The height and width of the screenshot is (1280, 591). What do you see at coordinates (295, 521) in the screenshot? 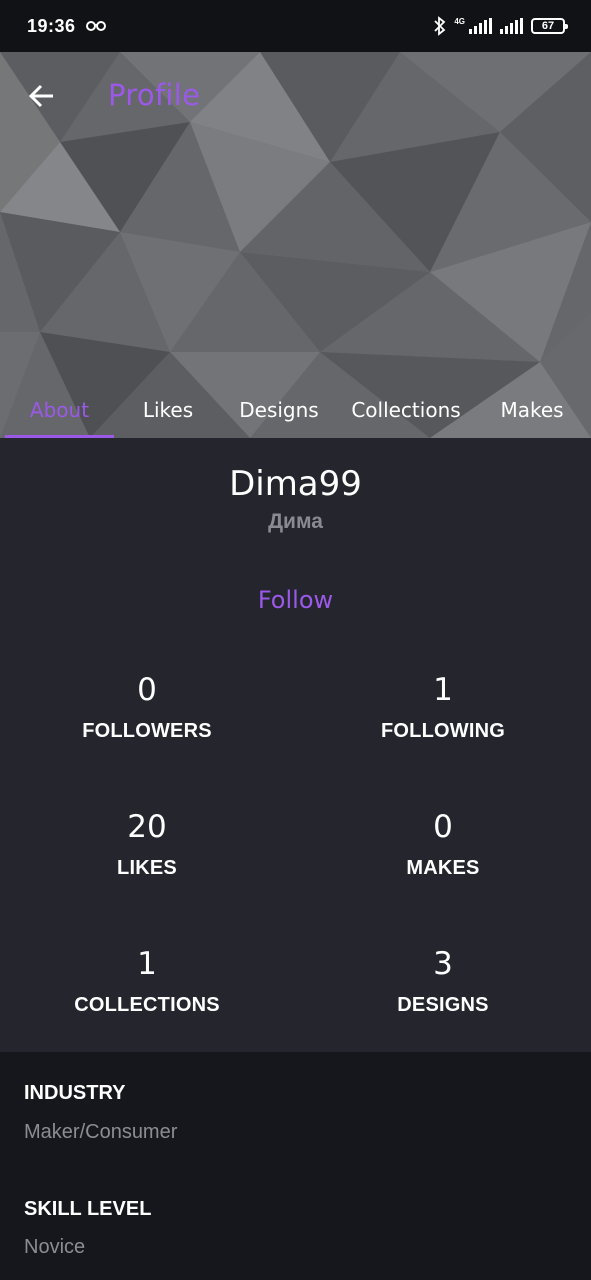
I see `real-name: Дима` at bounding box center [295, 521].